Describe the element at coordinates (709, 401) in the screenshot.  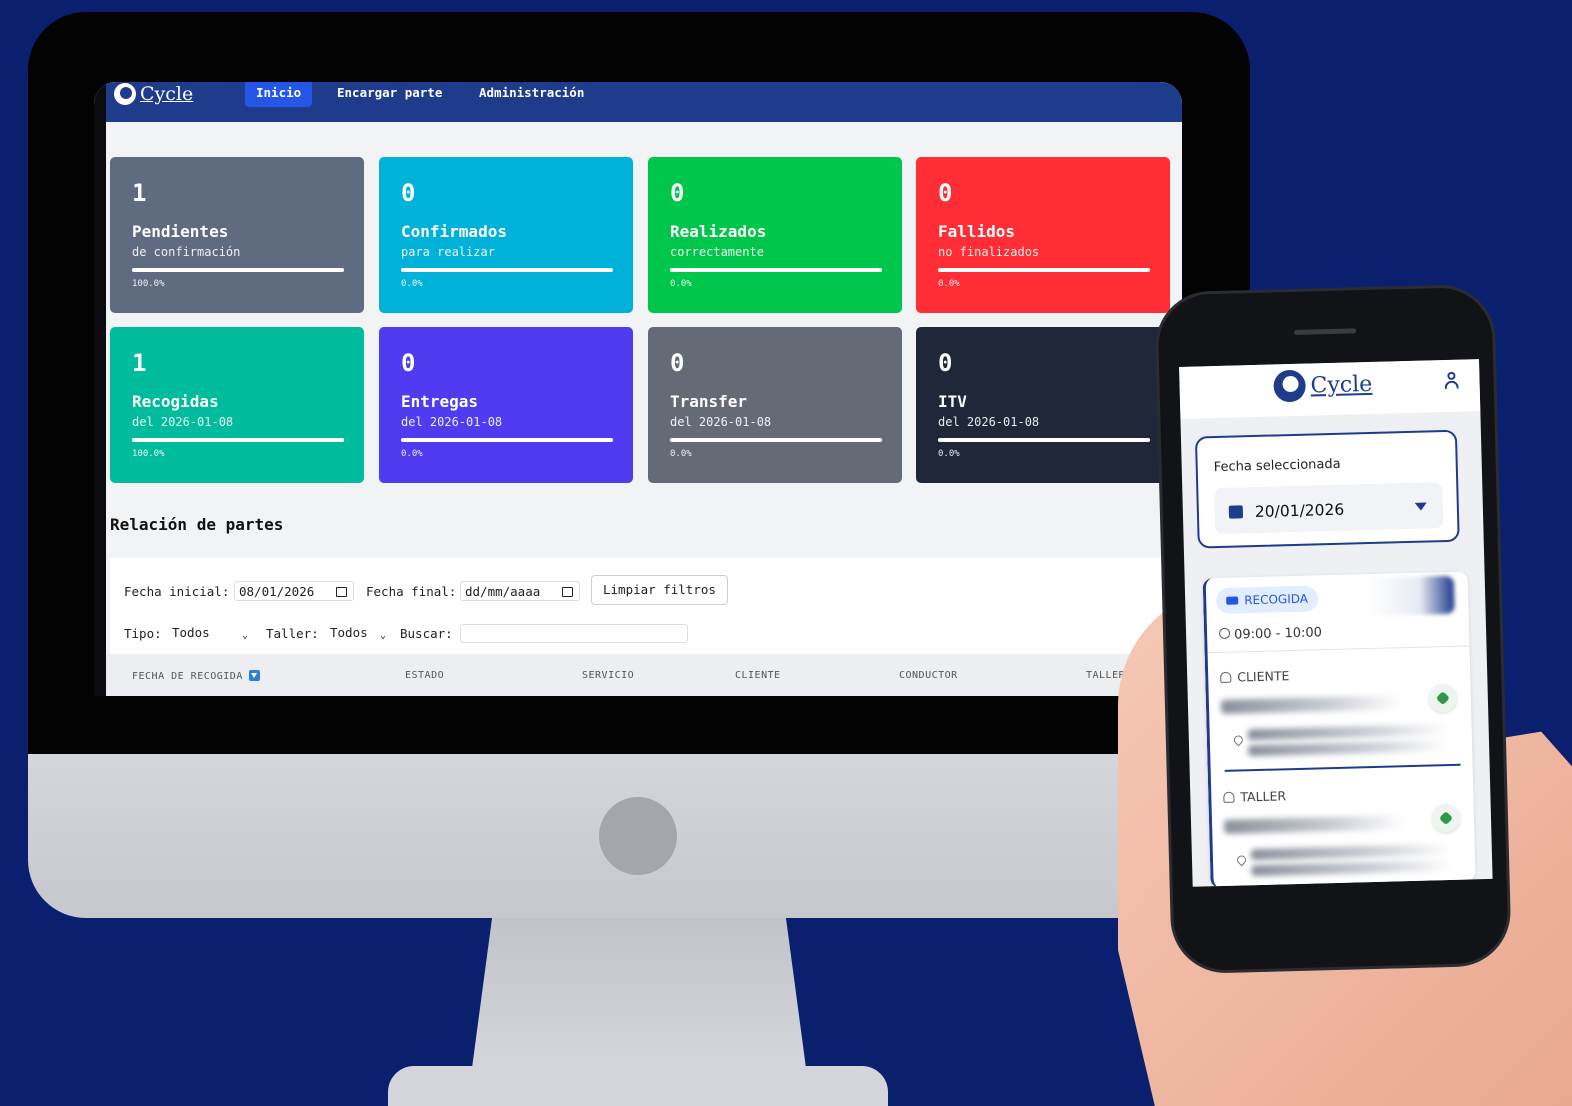
I see `stat-title: Transfer` at that location.